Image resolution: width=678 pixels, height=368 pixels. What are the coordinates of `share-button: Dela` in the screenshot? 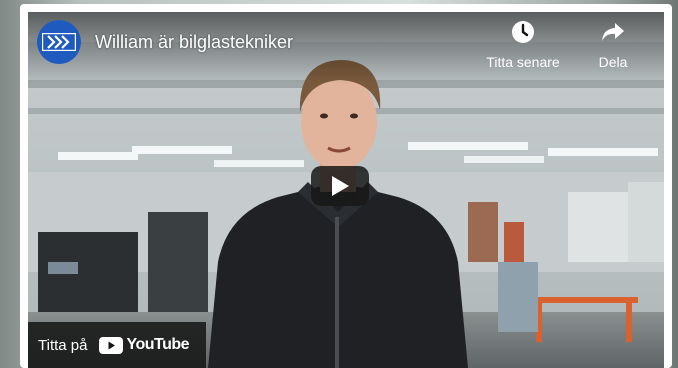 It's located at (613, 45).